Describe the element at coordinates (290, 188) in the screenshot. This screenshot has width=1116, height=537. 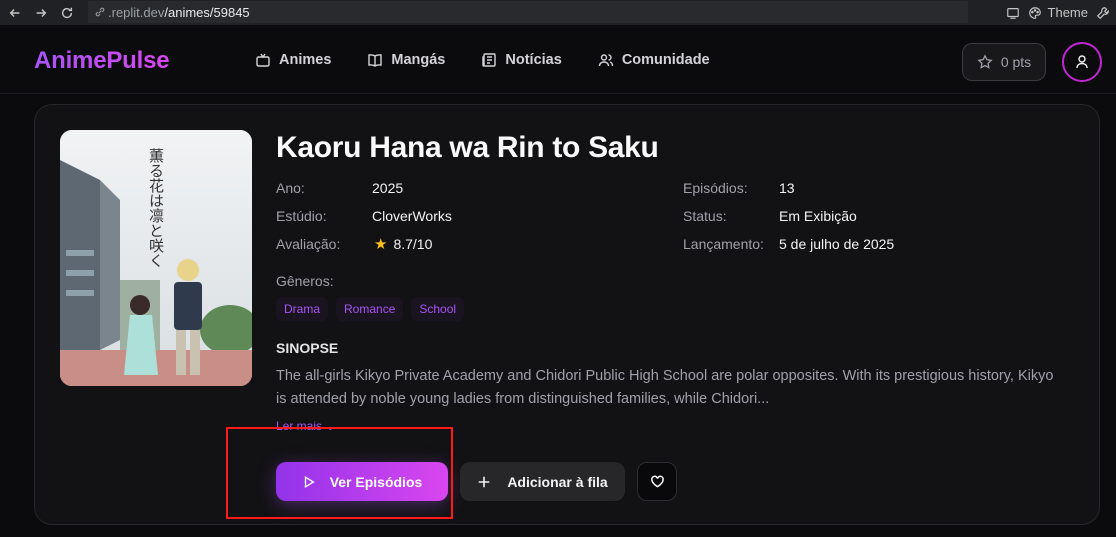
I see `year-label: Ano:` at that location.